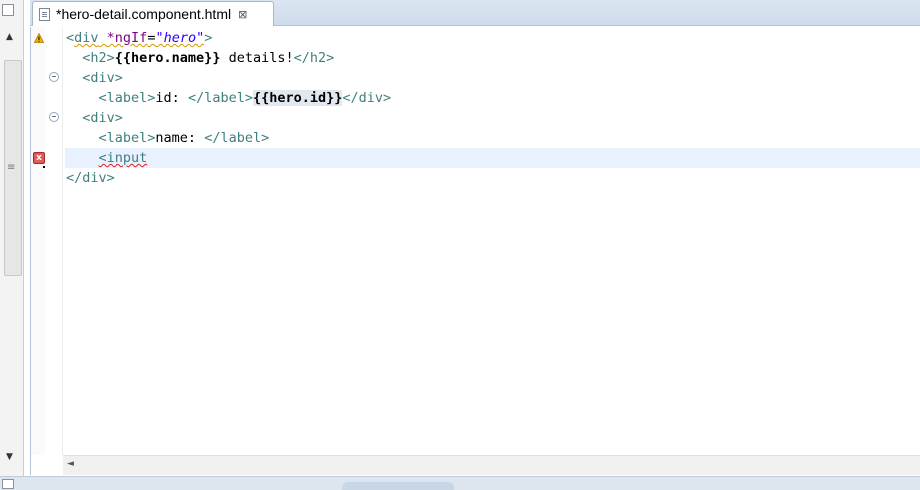 This screenshot has height=490, width=920. What do you see at coordinates (42, 160) in the screenshot?
I see `error-icon: x` at bounding box center [42, 160].